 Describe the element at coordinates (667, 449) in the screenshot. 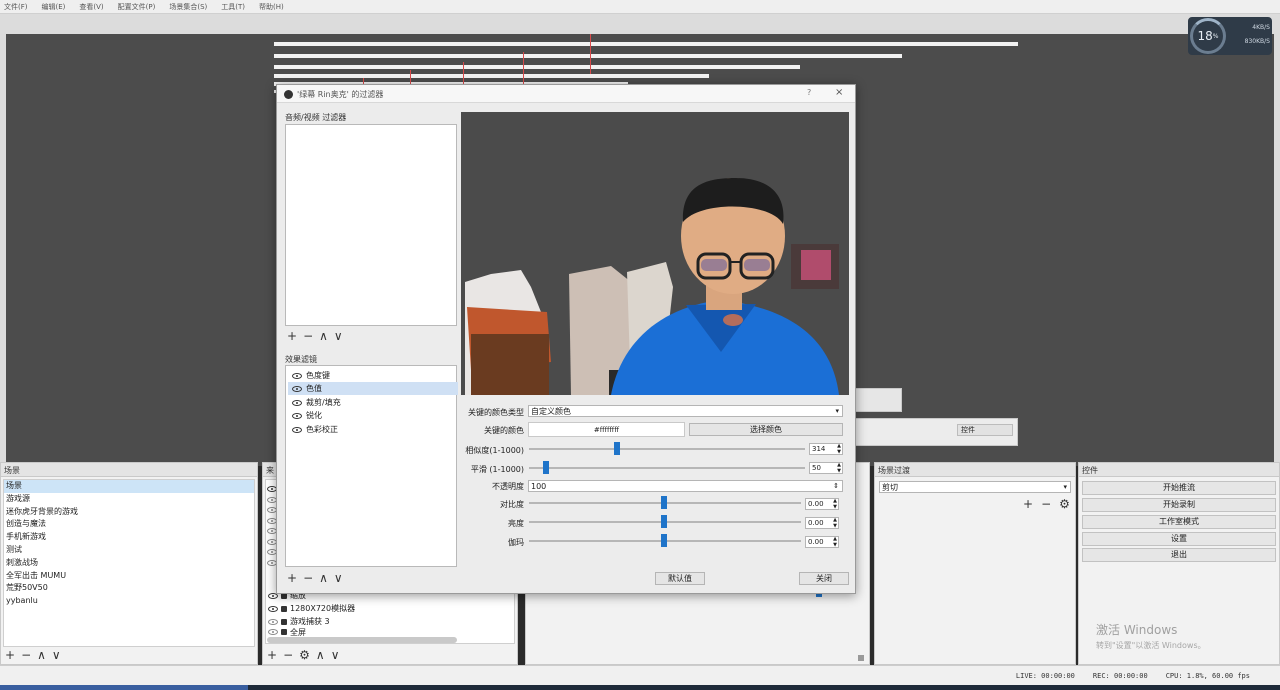

I see `similarity-slider-track` at that location.